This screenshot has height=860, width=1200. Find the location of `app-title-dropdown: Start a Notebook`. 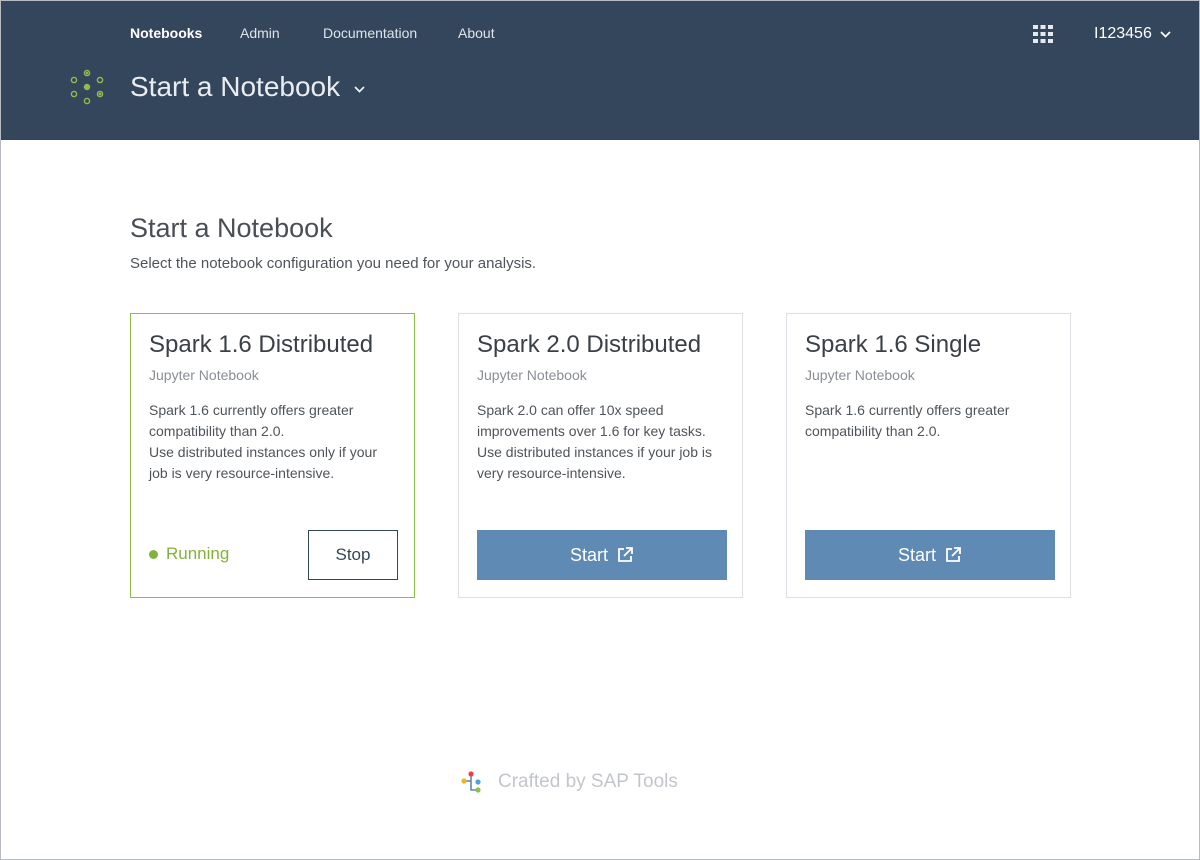

app-title-dropdown: Start a Notebook is located at coordinates (247, 87).